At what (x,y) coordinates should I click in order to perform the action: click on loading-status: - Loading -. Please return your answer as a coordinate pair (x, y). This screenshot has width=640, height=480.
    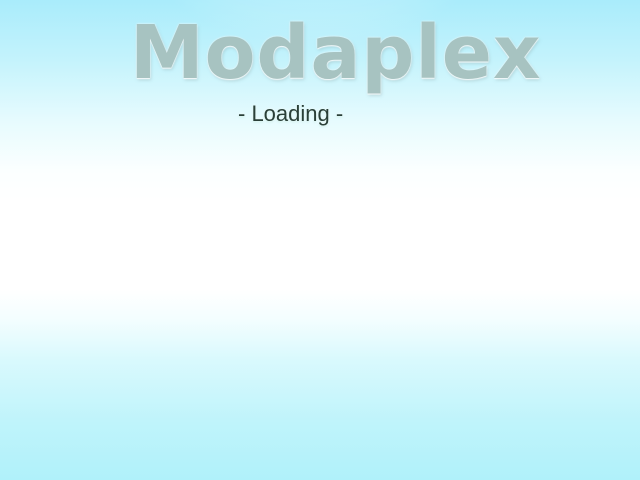
    Looking at the image, I should click on (291, 113).